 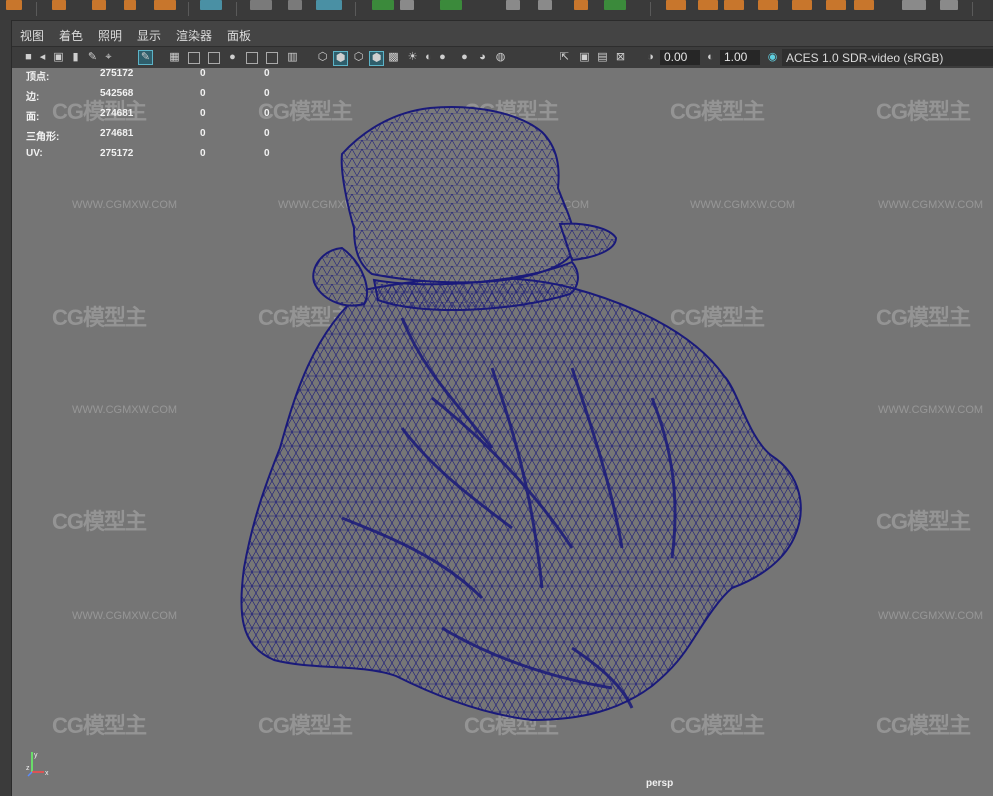 I want to click on safe-title-icon: ▥, so click(x=292, y=57).